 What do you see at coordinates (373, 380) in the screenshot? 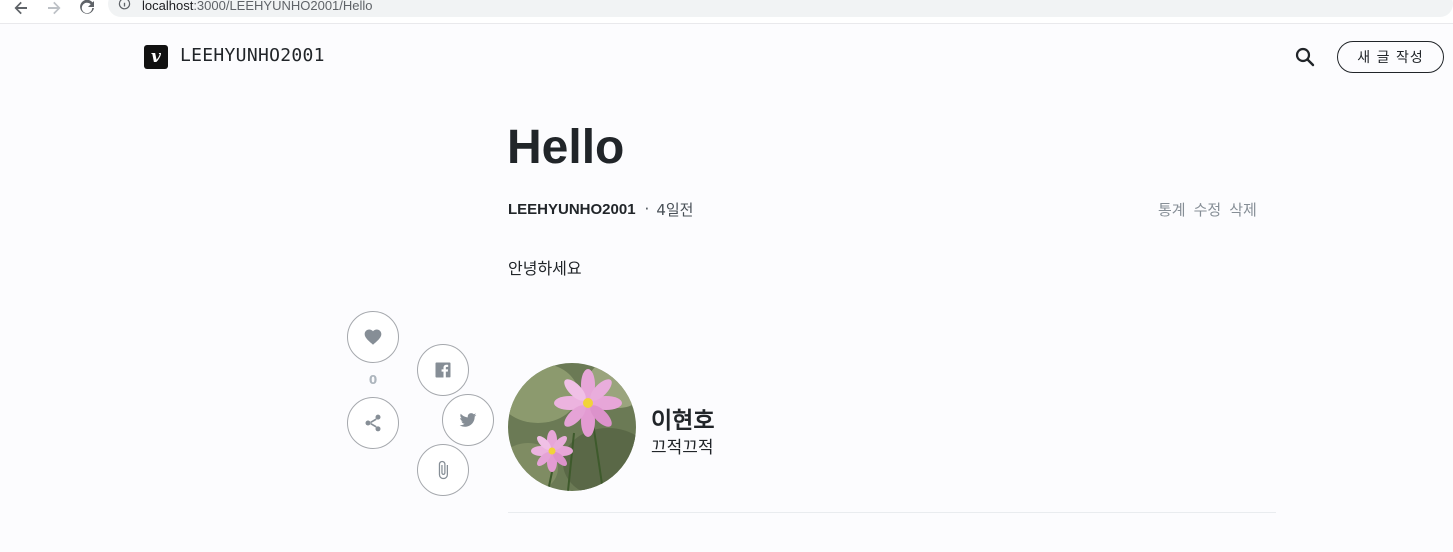
I see `like-count: 0` at bounding box center [373, 380].